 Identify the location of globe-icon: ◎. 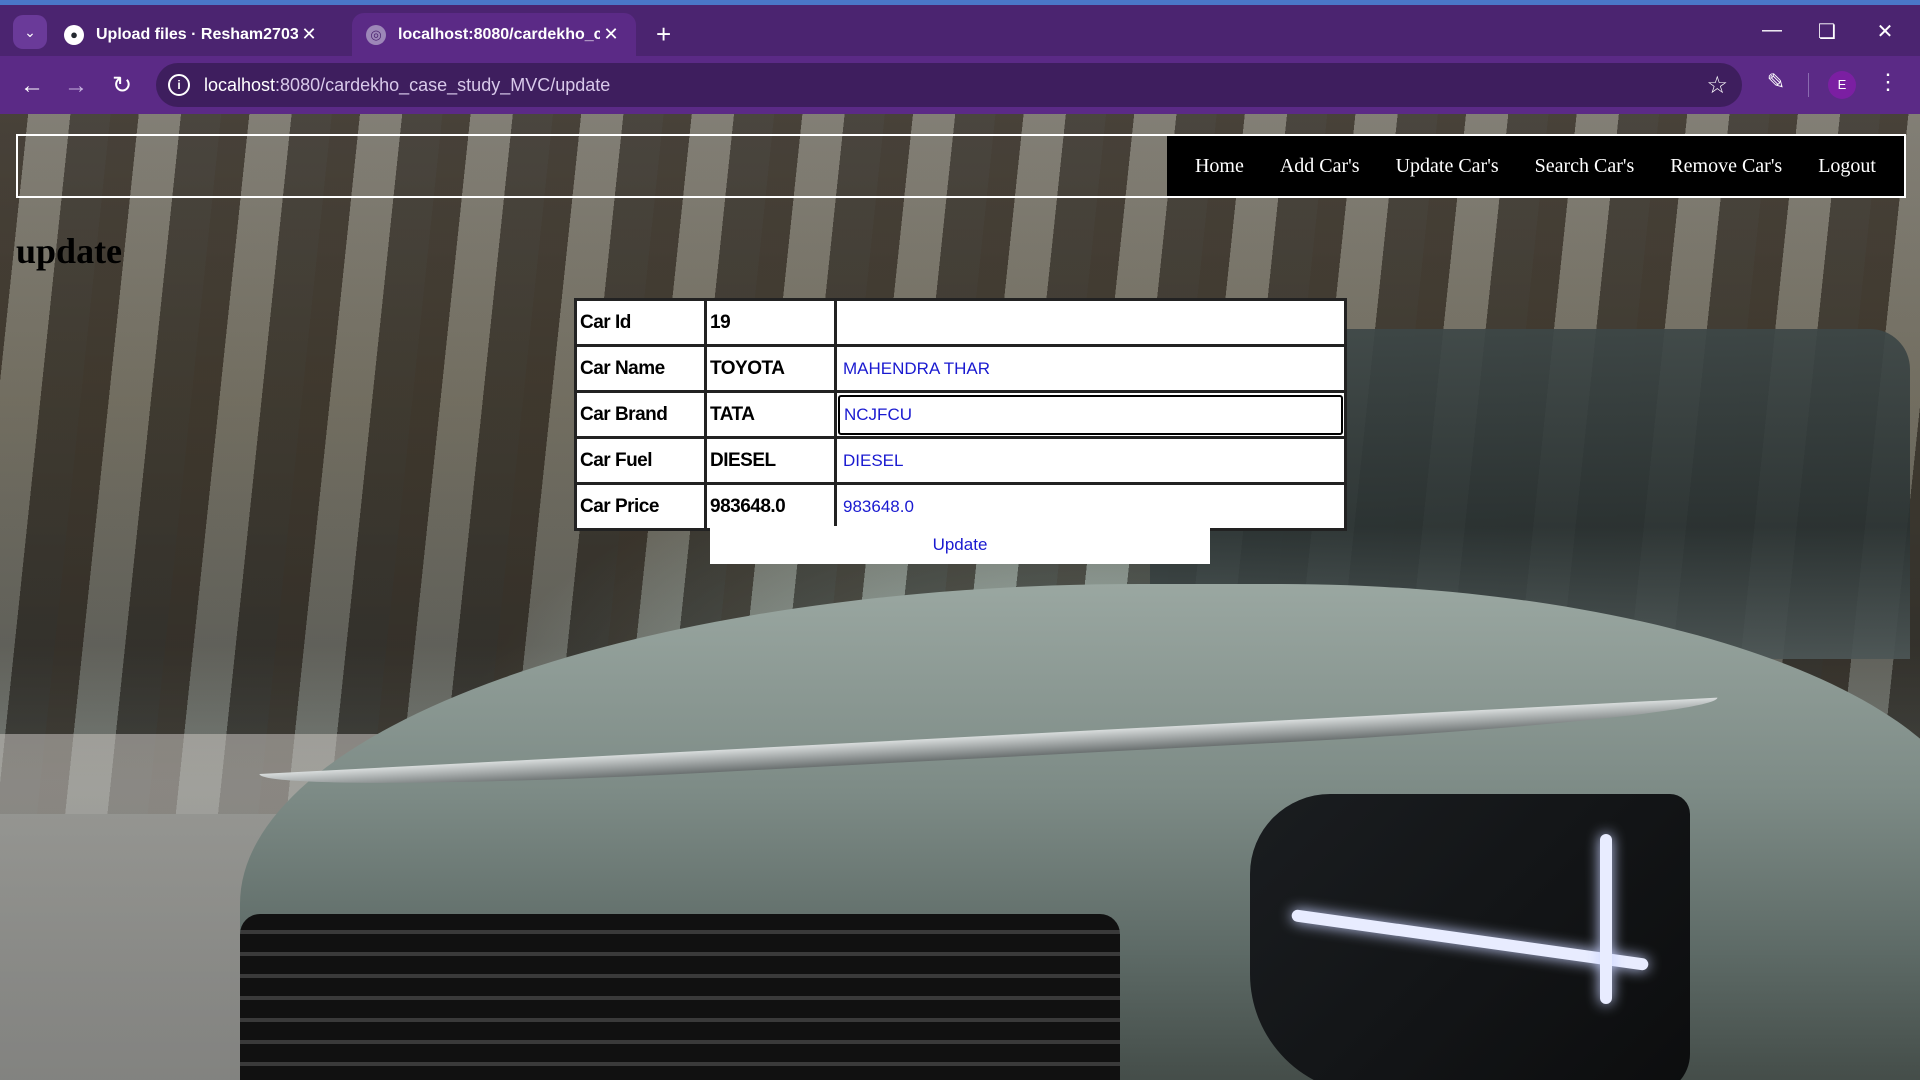
(376, 34).